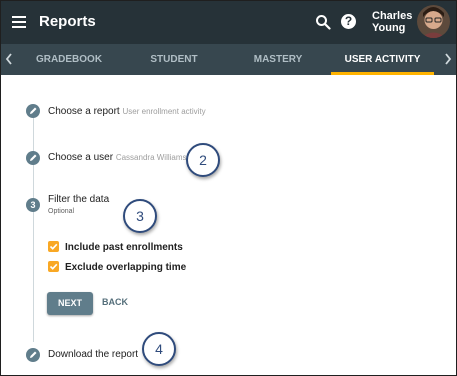 The height and width of the screenshot is (376, 457). Describe the element at coordinates (84, 111) in the screenshot. I see `step-title: Choose a report` at that location.